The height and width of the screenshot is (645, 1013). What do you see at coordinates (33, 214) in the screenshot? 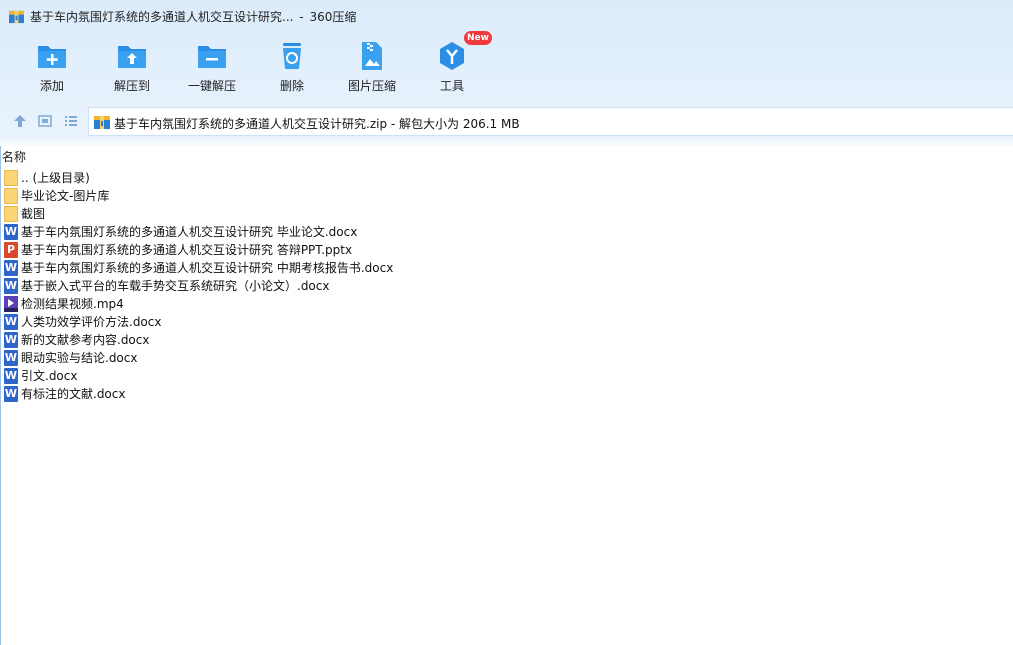
I see `file-name: 截图` at bounding box center [33, 214].